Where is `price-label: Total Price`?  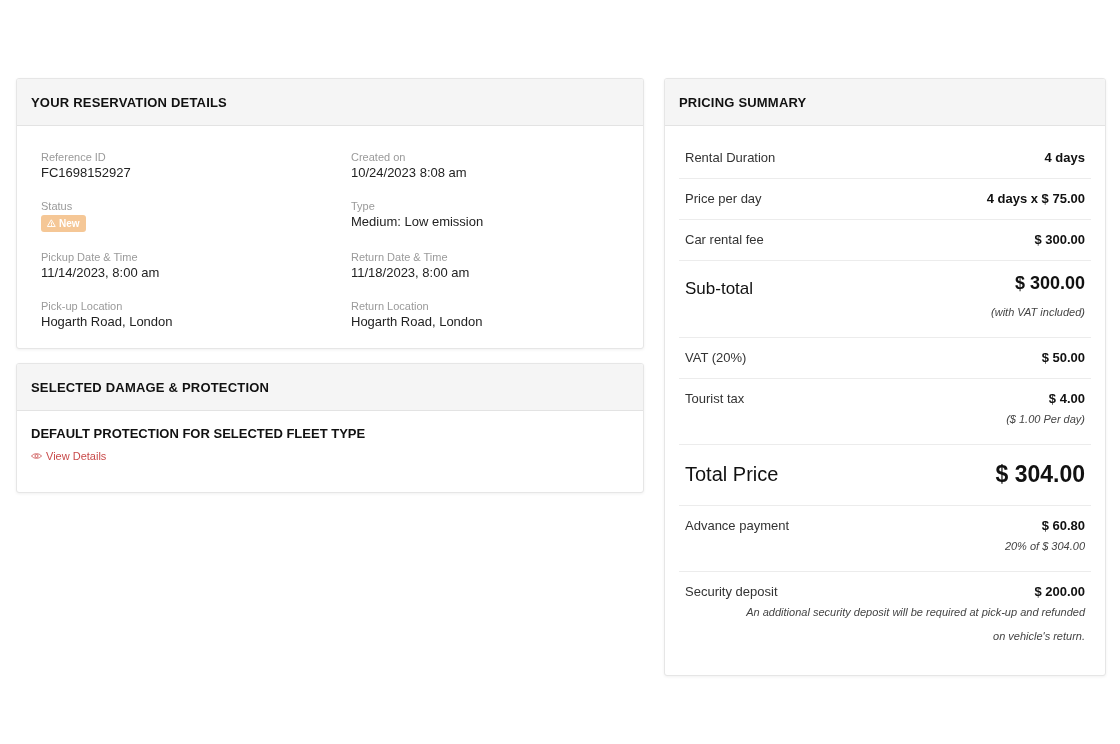
price-label: Total Price is located at coordinates (732, 474).